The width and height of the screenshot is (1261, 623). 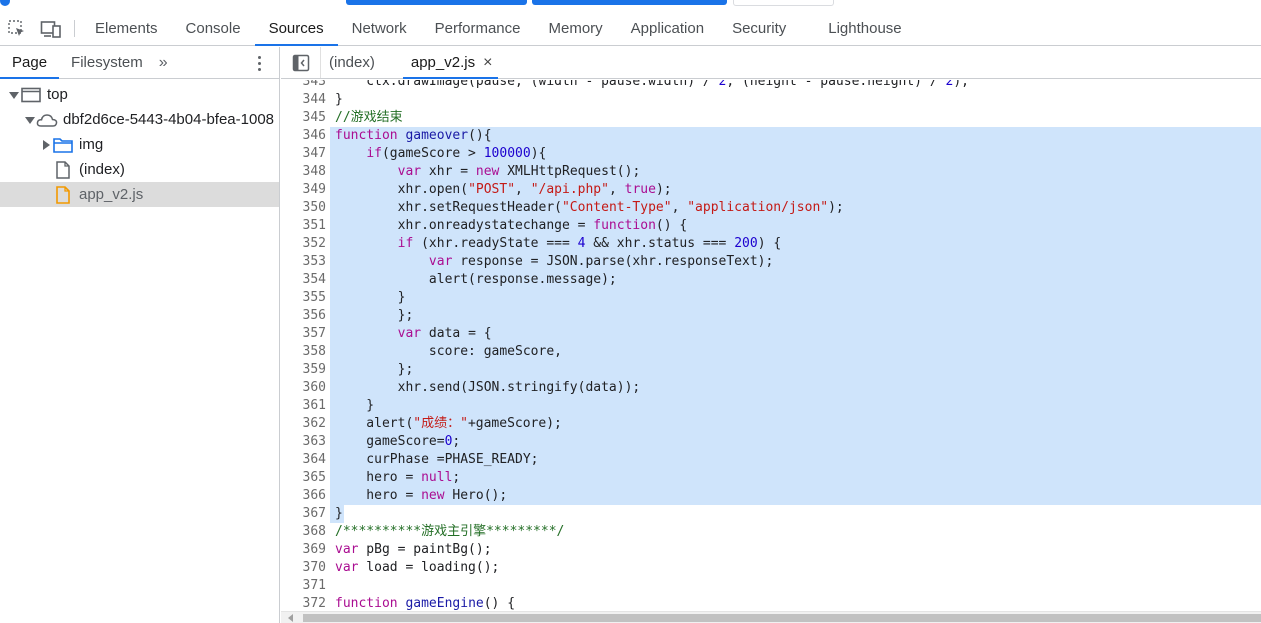 I want to click on code-line: 369 var pBg = paintBg();, so click(x=771, y=550).